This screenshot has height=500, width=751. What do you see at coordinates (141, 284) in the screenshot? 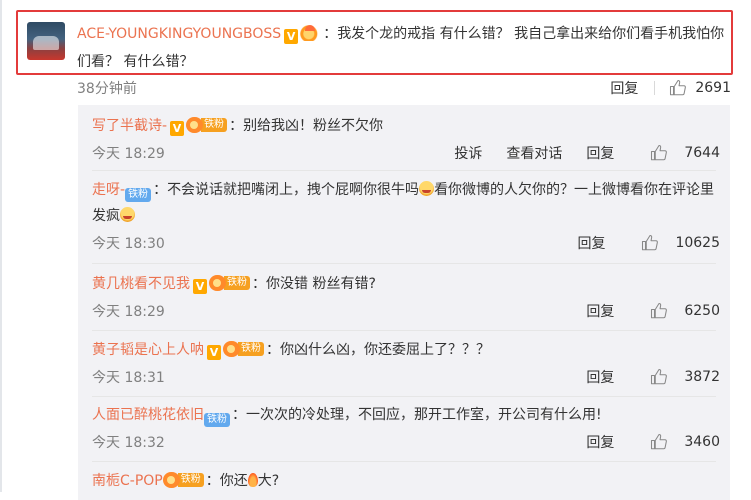
I see `reply-username: 黄几桃看不见我` at bounding box center [141, 284].